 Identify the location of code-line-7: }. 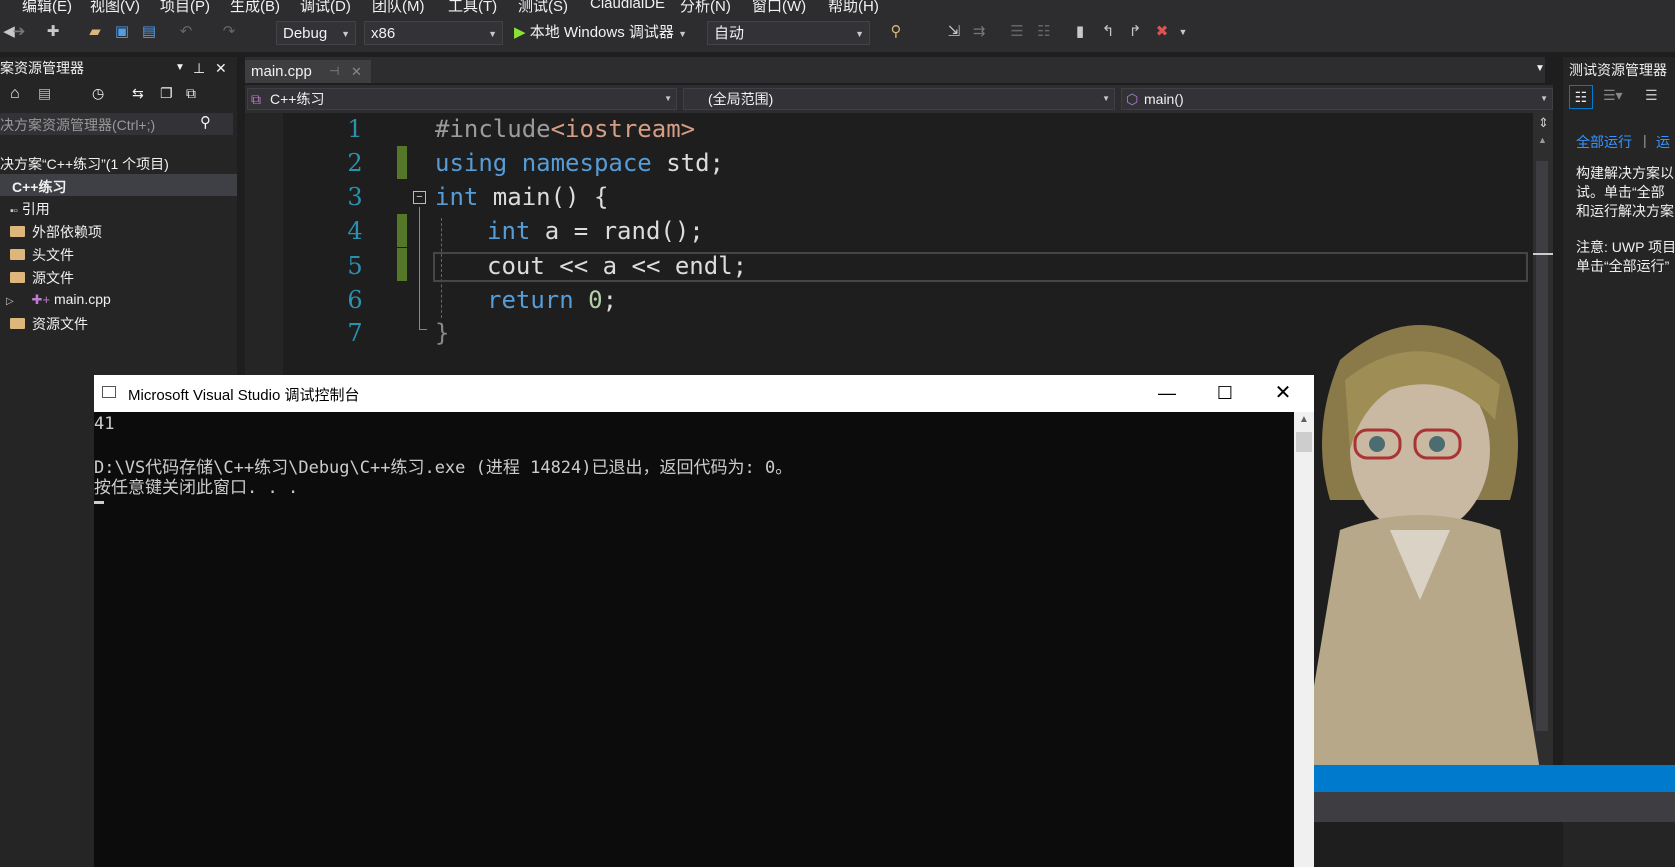
(442, 333).